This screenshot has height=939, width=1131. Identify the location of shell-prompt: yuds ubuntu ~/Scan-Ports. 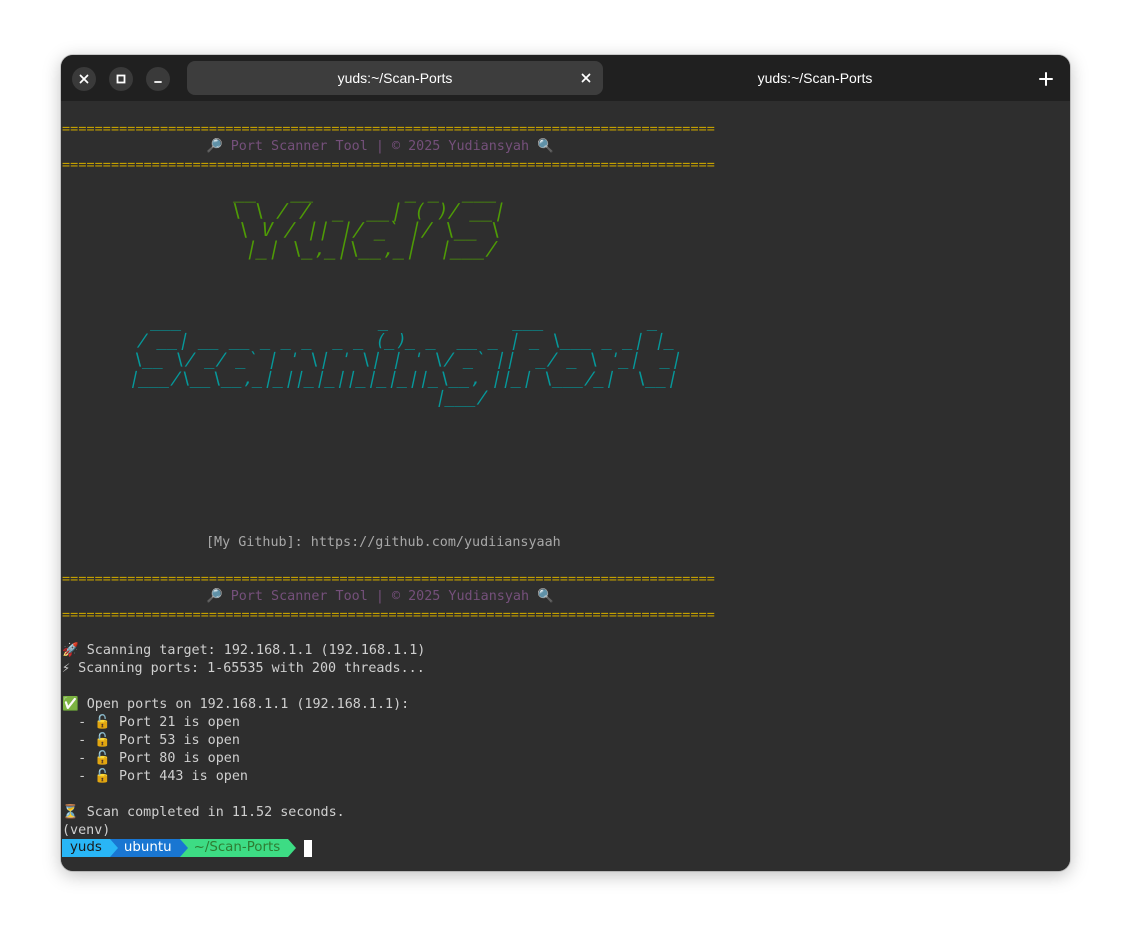
(187, 848).